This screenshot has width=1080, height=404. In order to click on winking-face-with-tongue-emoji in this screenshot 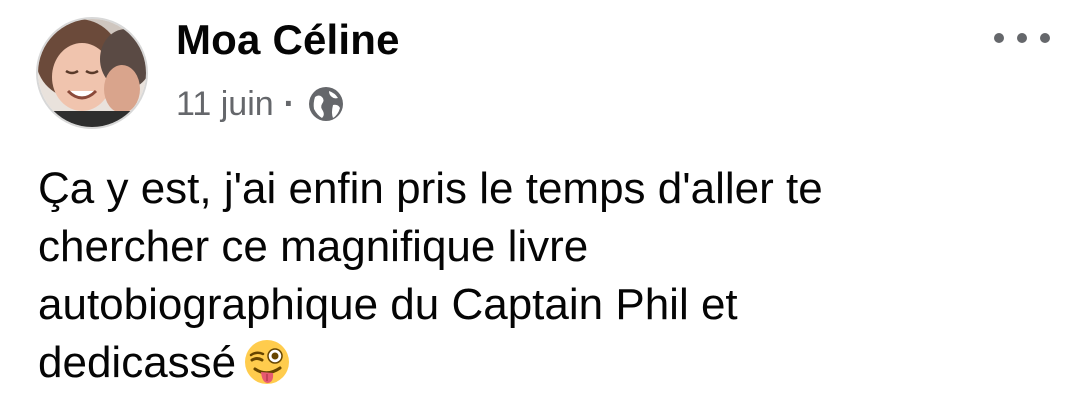, I will do `click(267, 362)`.